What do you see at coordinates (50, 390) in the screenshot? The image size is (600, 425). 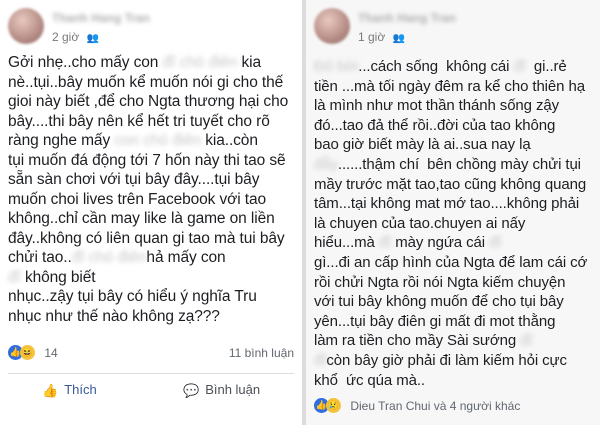 I see `thumbs-up-icon: 👍` at bounding box center [50, 390].